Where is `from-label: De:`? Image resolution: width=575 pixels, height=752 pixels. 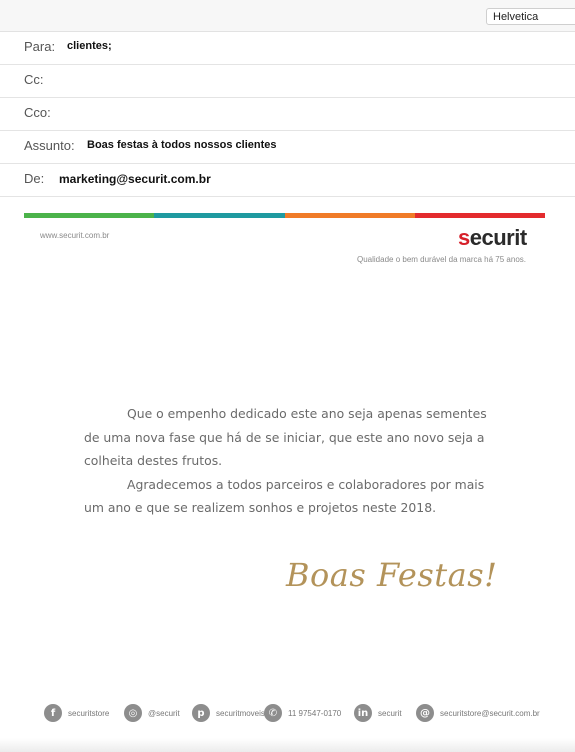 from-label: De: is located at coordinates (34, 178).